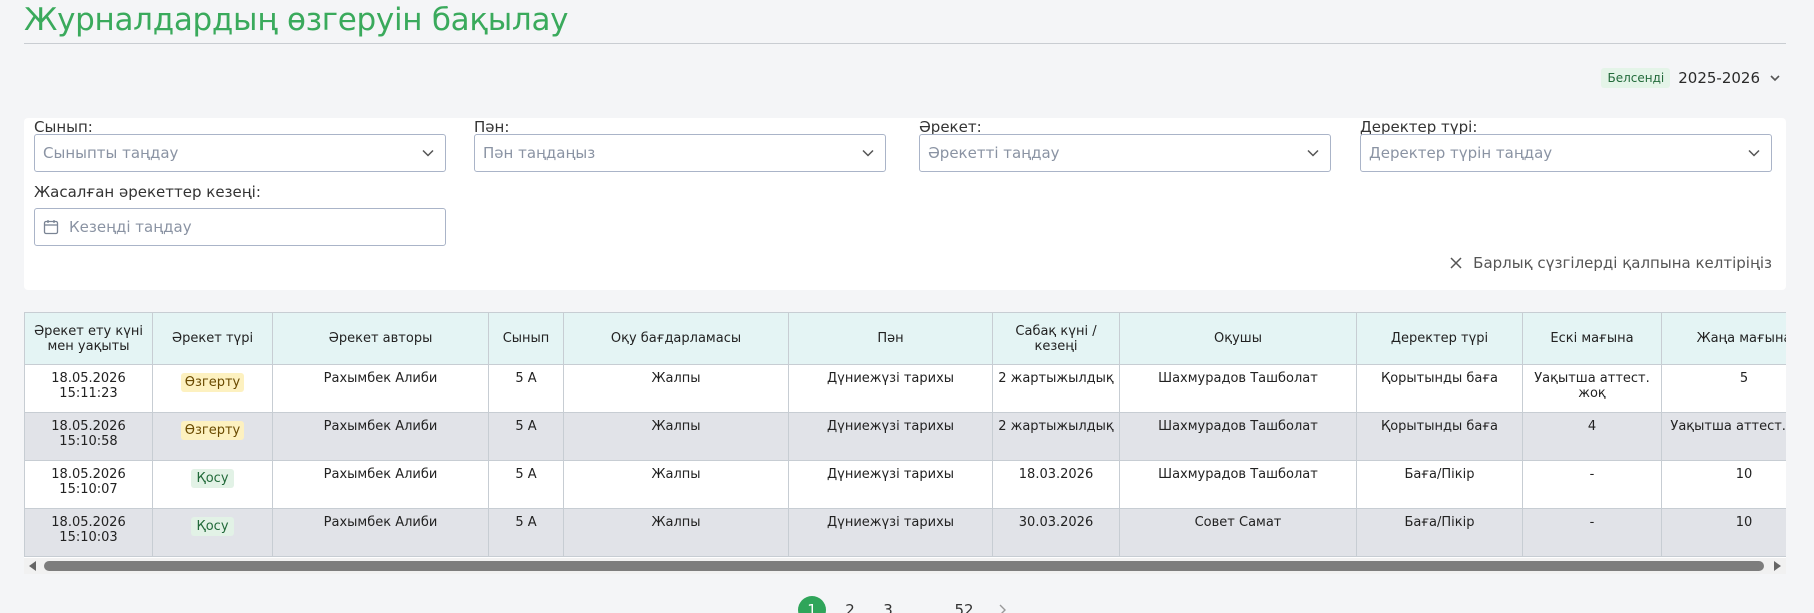 The height and width of the screenshot is (613, 1814). I want to click on period-date-input: Кезеңді таңдау, so click(240, 227).